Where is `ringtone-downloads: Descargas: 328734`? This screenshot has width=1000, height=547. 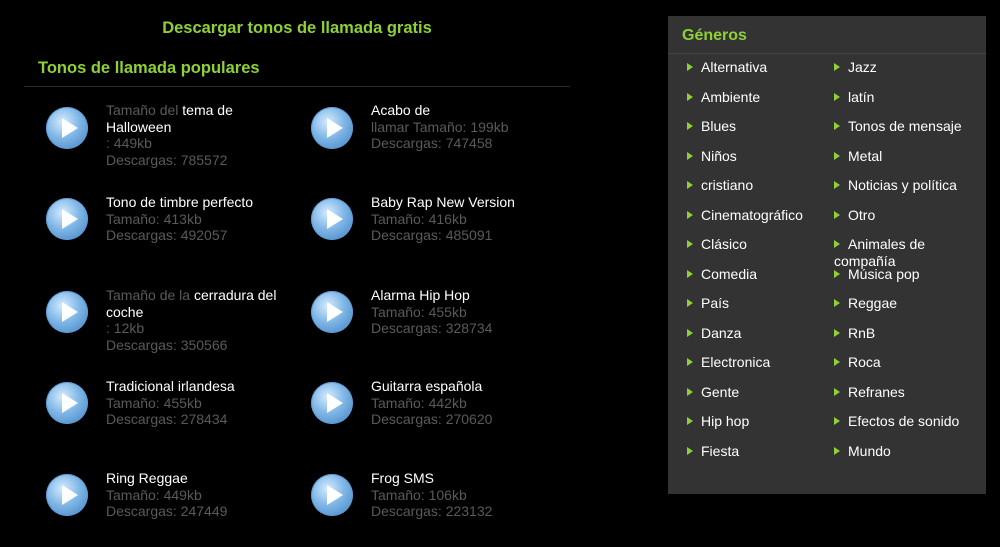
ringtone-downloads: Descargas: 328734 is located at coordinates (432, 328).